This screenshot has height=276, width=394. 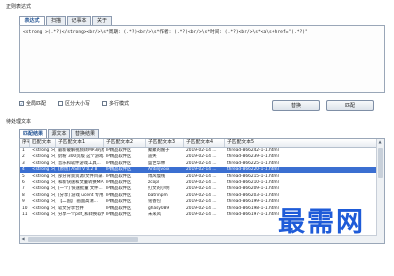 I want to click on tab-source-text: 源文本, so click(x=59, y=133).